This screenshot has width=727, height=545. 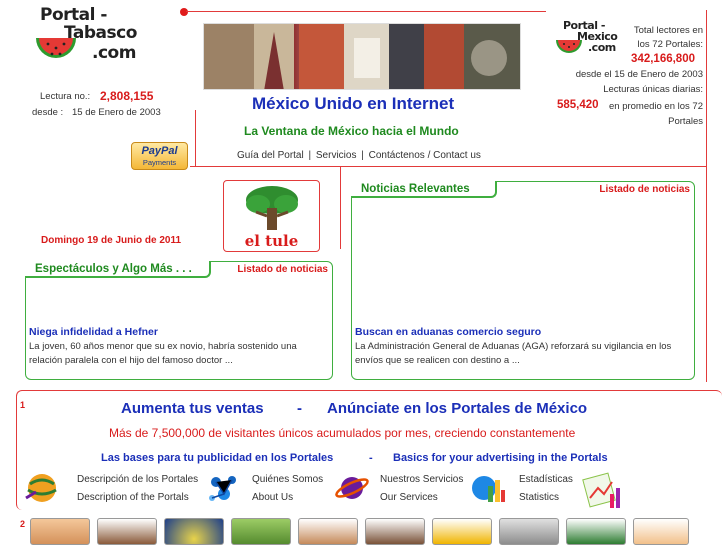 I want to click on header-banner-image, so click(x=362, y=56).